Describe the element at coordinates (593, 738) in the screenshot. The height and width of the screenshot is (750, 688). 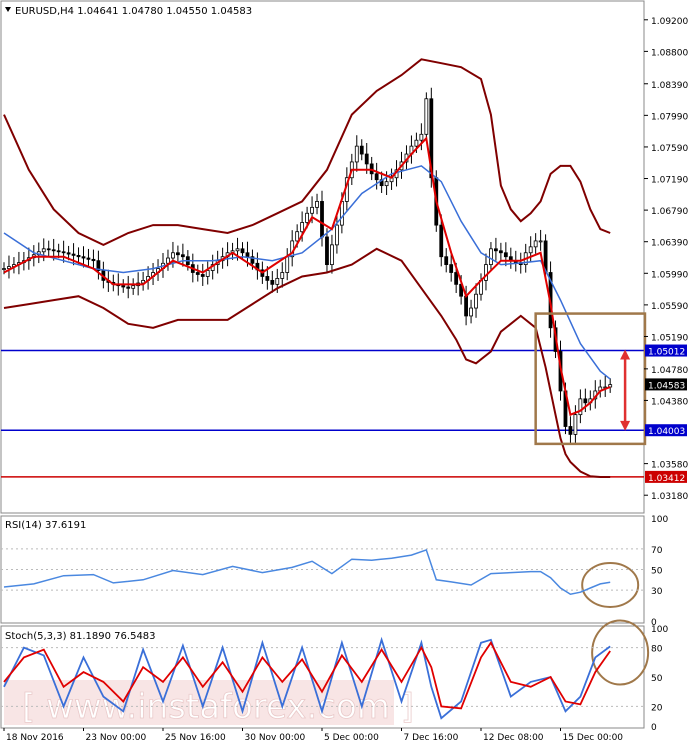
I see `time-tick-label: 15 Dec 00:00` at that location.